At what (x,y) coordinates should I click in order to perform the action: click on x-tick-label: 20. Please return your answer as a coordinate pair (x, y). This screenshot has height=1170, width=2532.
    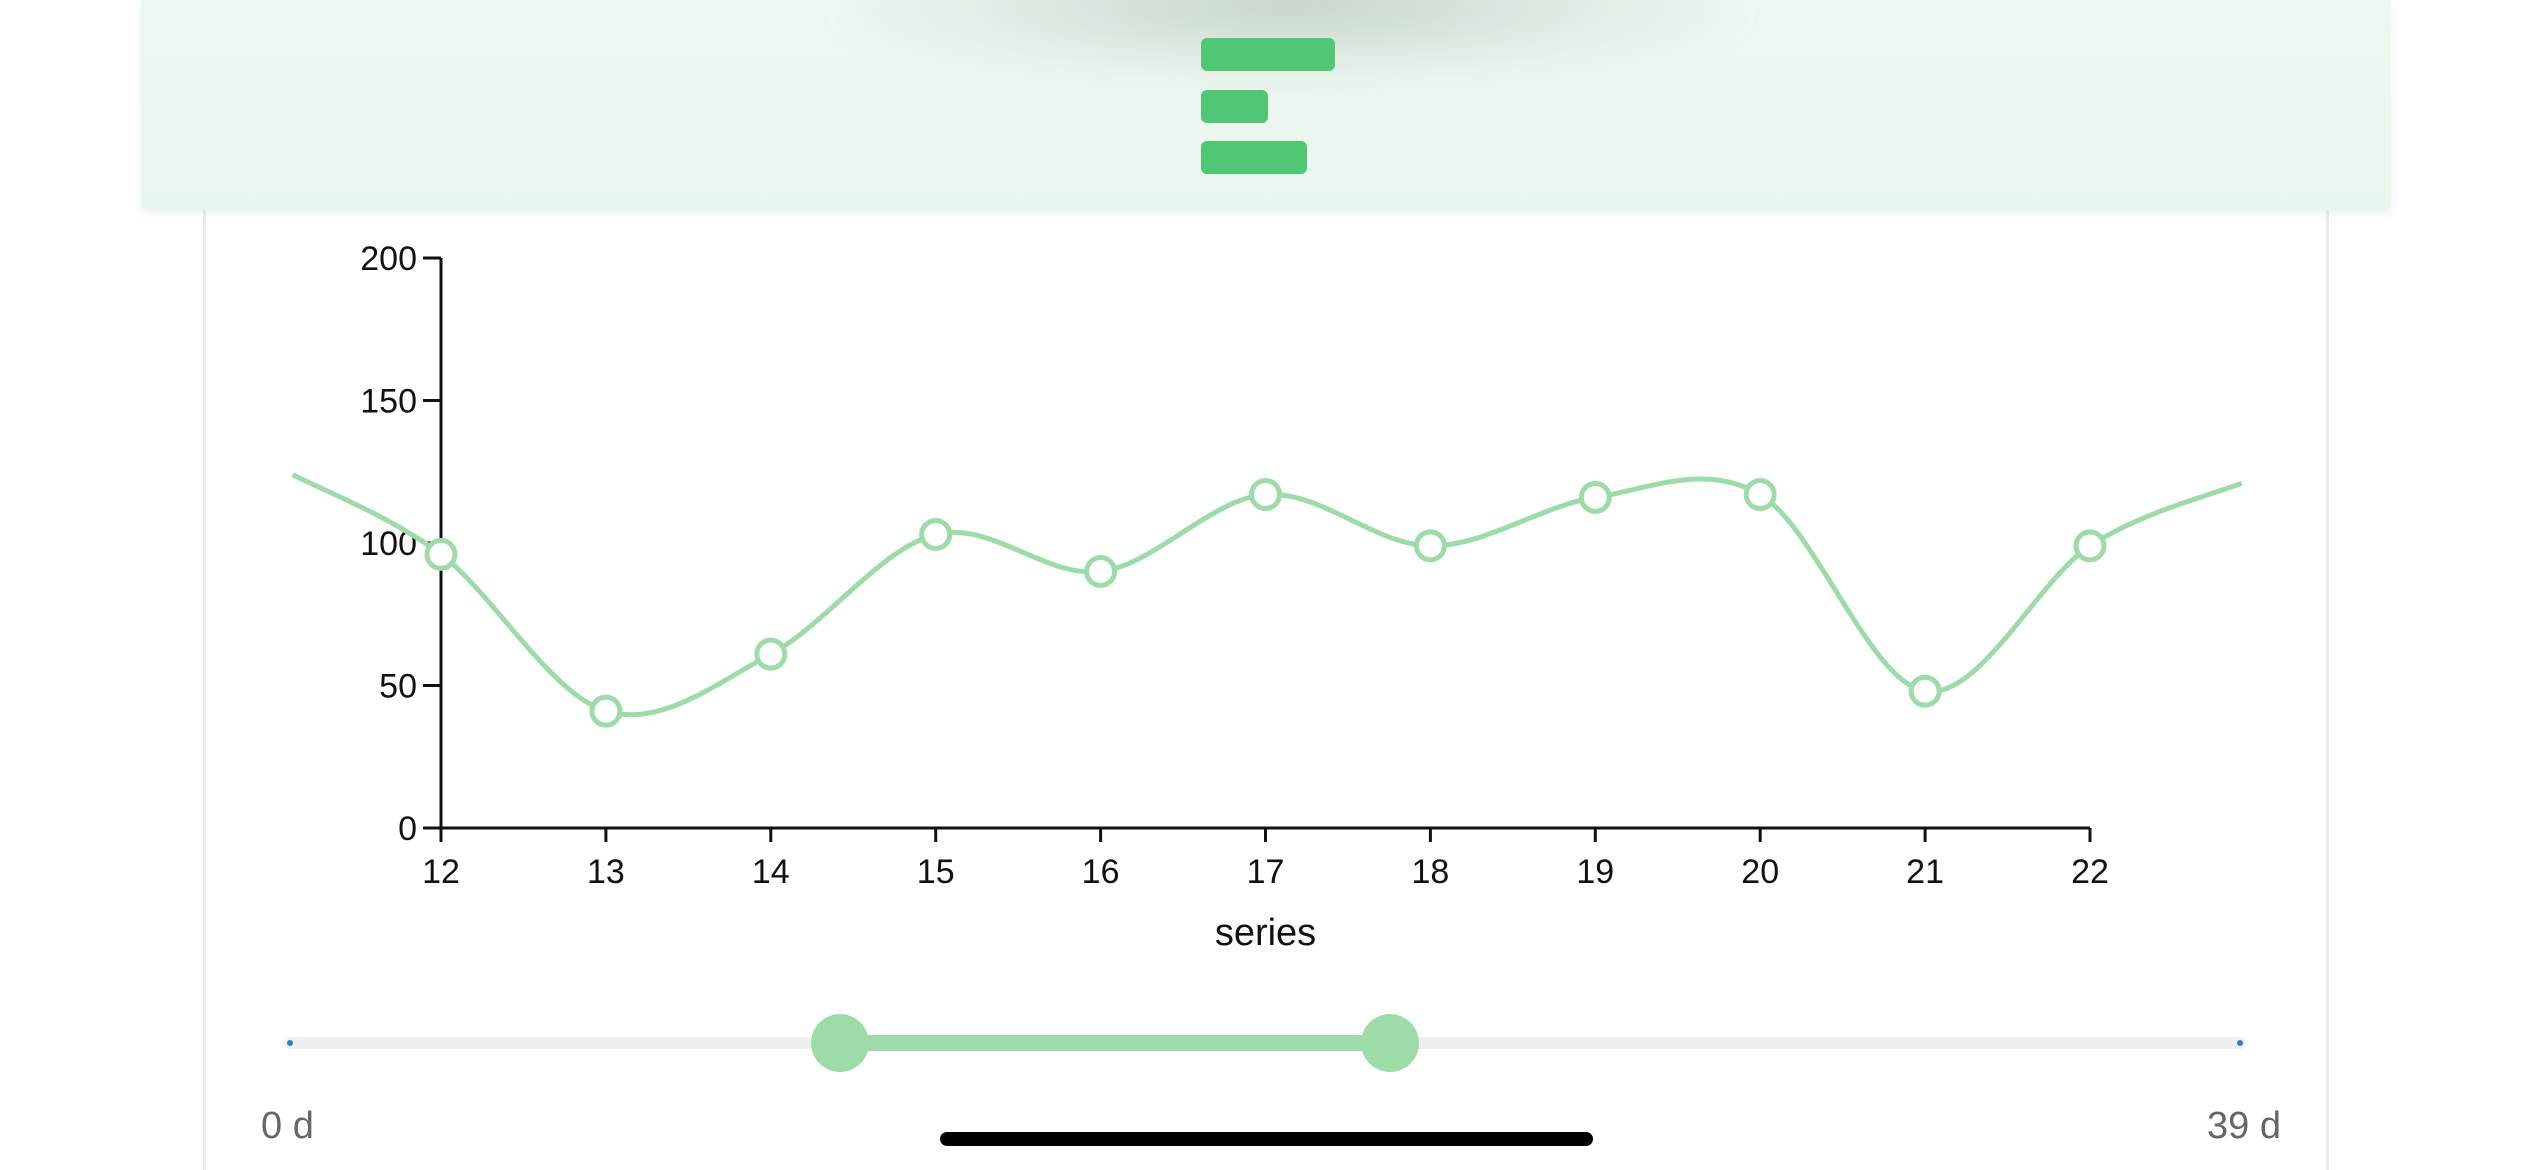
    Looking at the image, I should click on (1760, 872).